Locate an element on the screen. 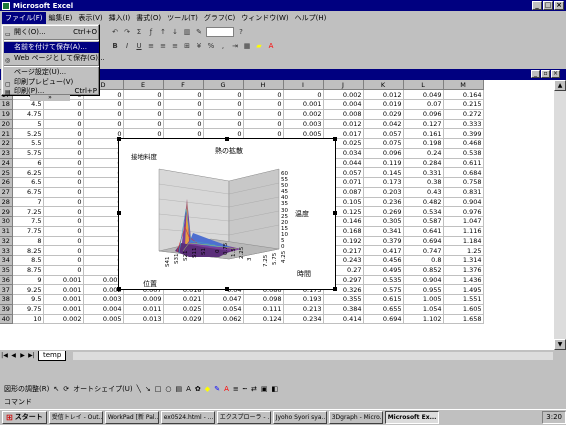  column-header: J is located at coordinates (343, 85).